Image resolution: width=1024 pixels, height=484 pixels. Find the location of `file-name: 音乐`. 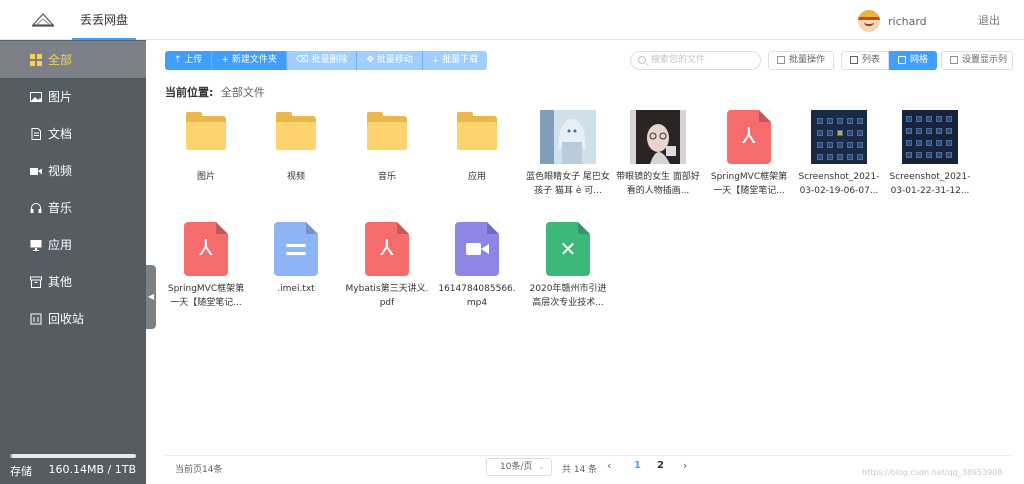

file-name: 音乐 is located at coordinates (386, 177).